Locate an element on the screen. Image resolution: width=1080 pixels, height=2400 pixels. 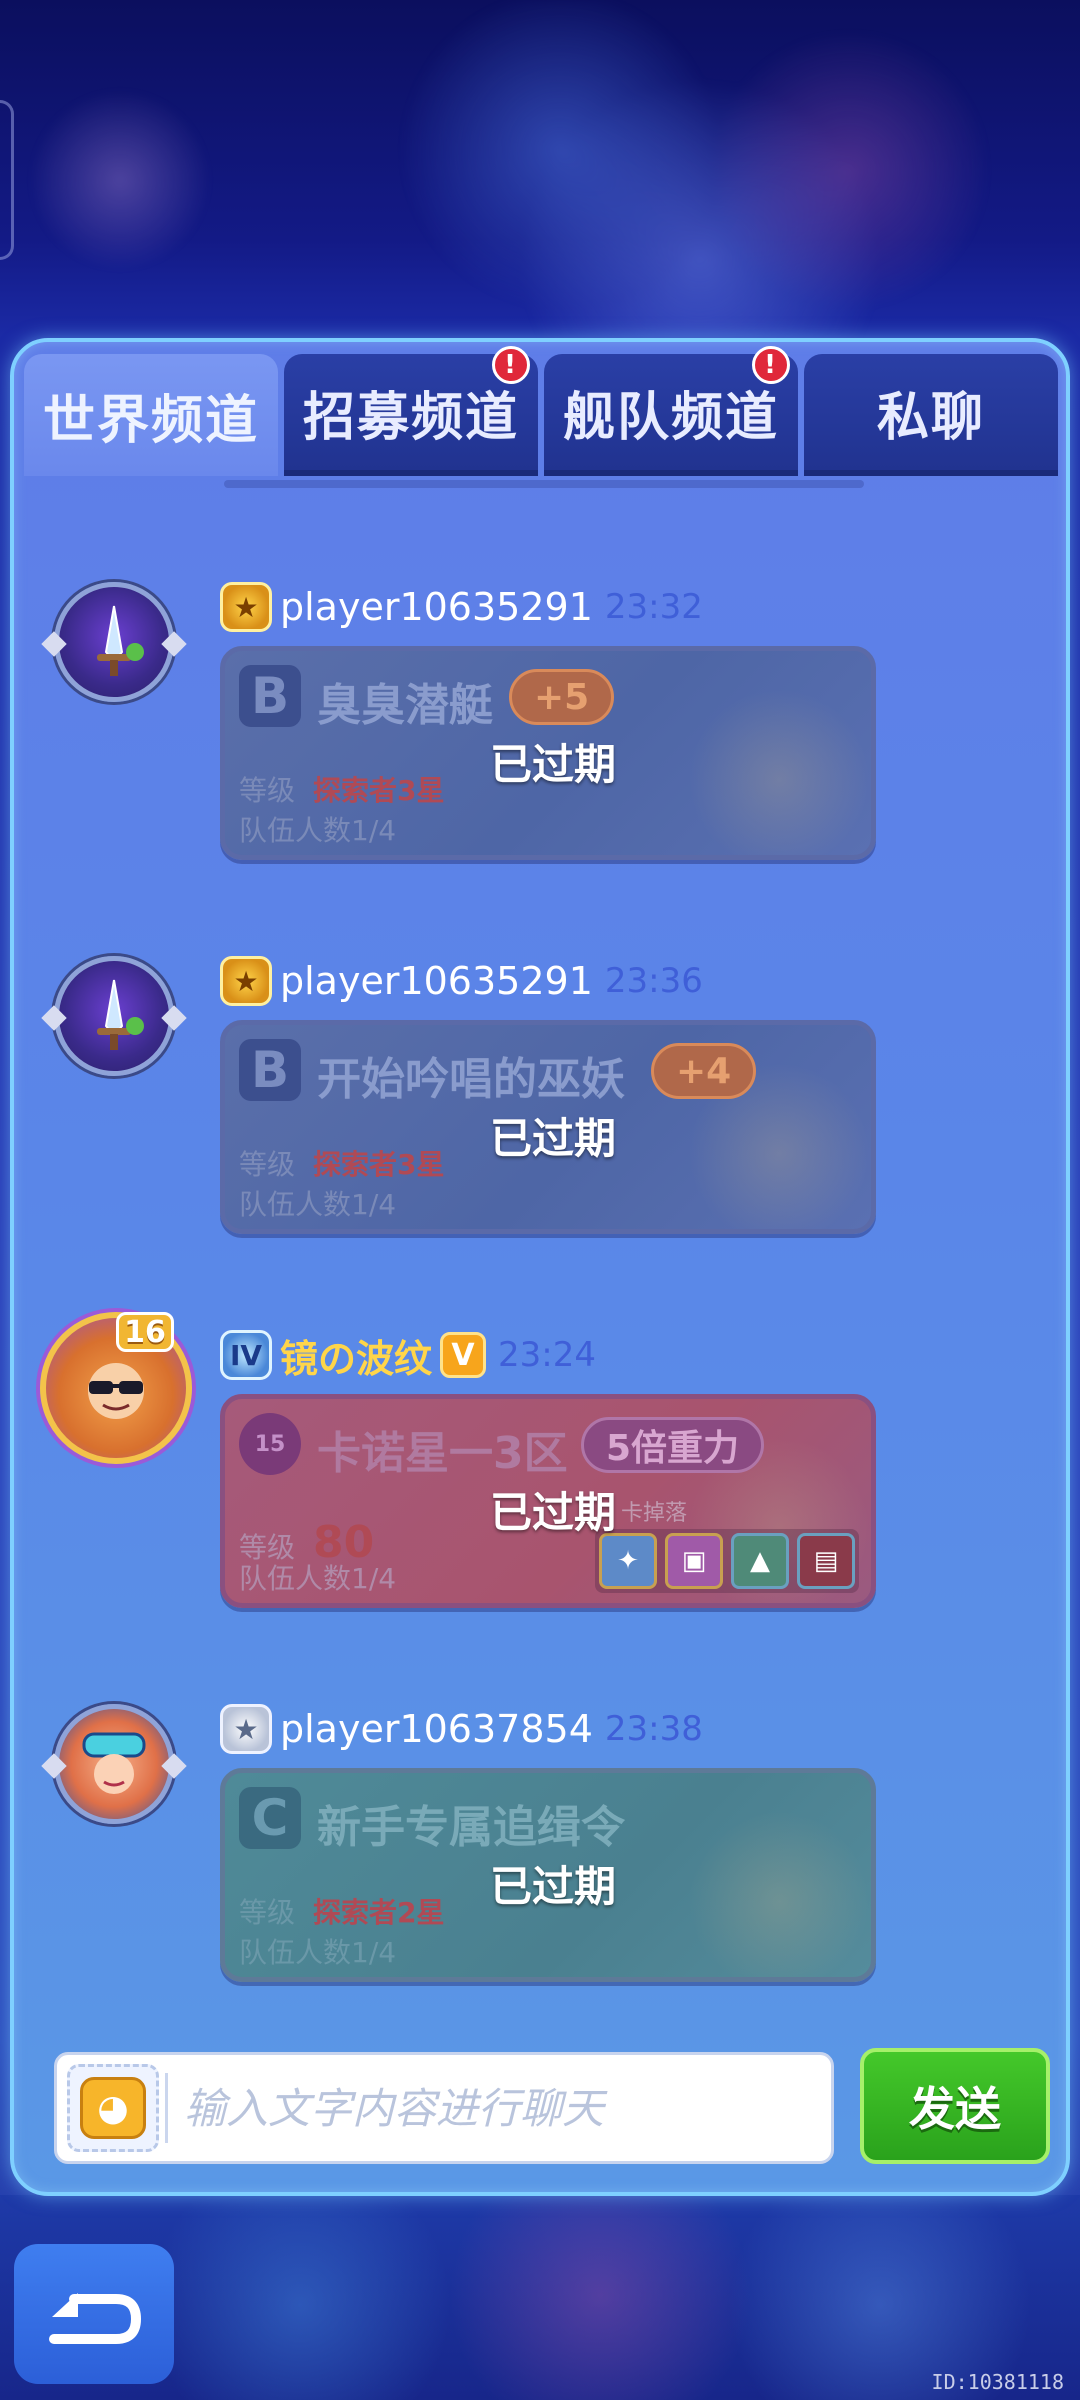
tab-recruit-channel: 招募频道 ! is located at coordinates (411, 411).